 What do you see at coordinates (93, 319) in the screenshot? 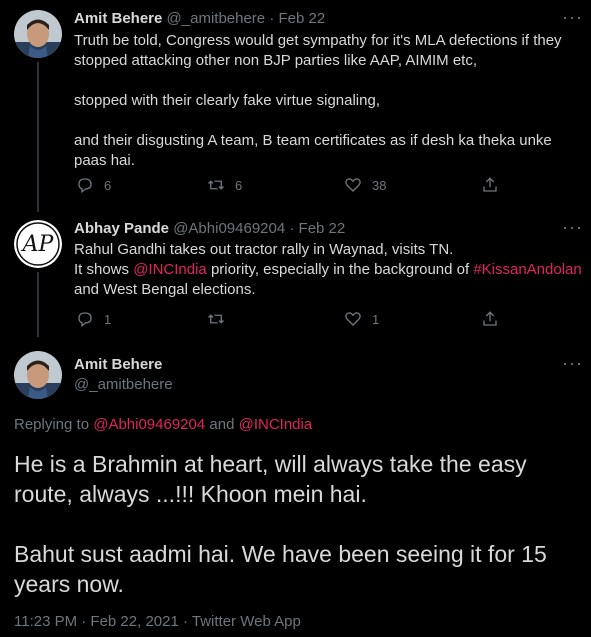
I see `reply-button: 1` at bounding box center [93, 319].